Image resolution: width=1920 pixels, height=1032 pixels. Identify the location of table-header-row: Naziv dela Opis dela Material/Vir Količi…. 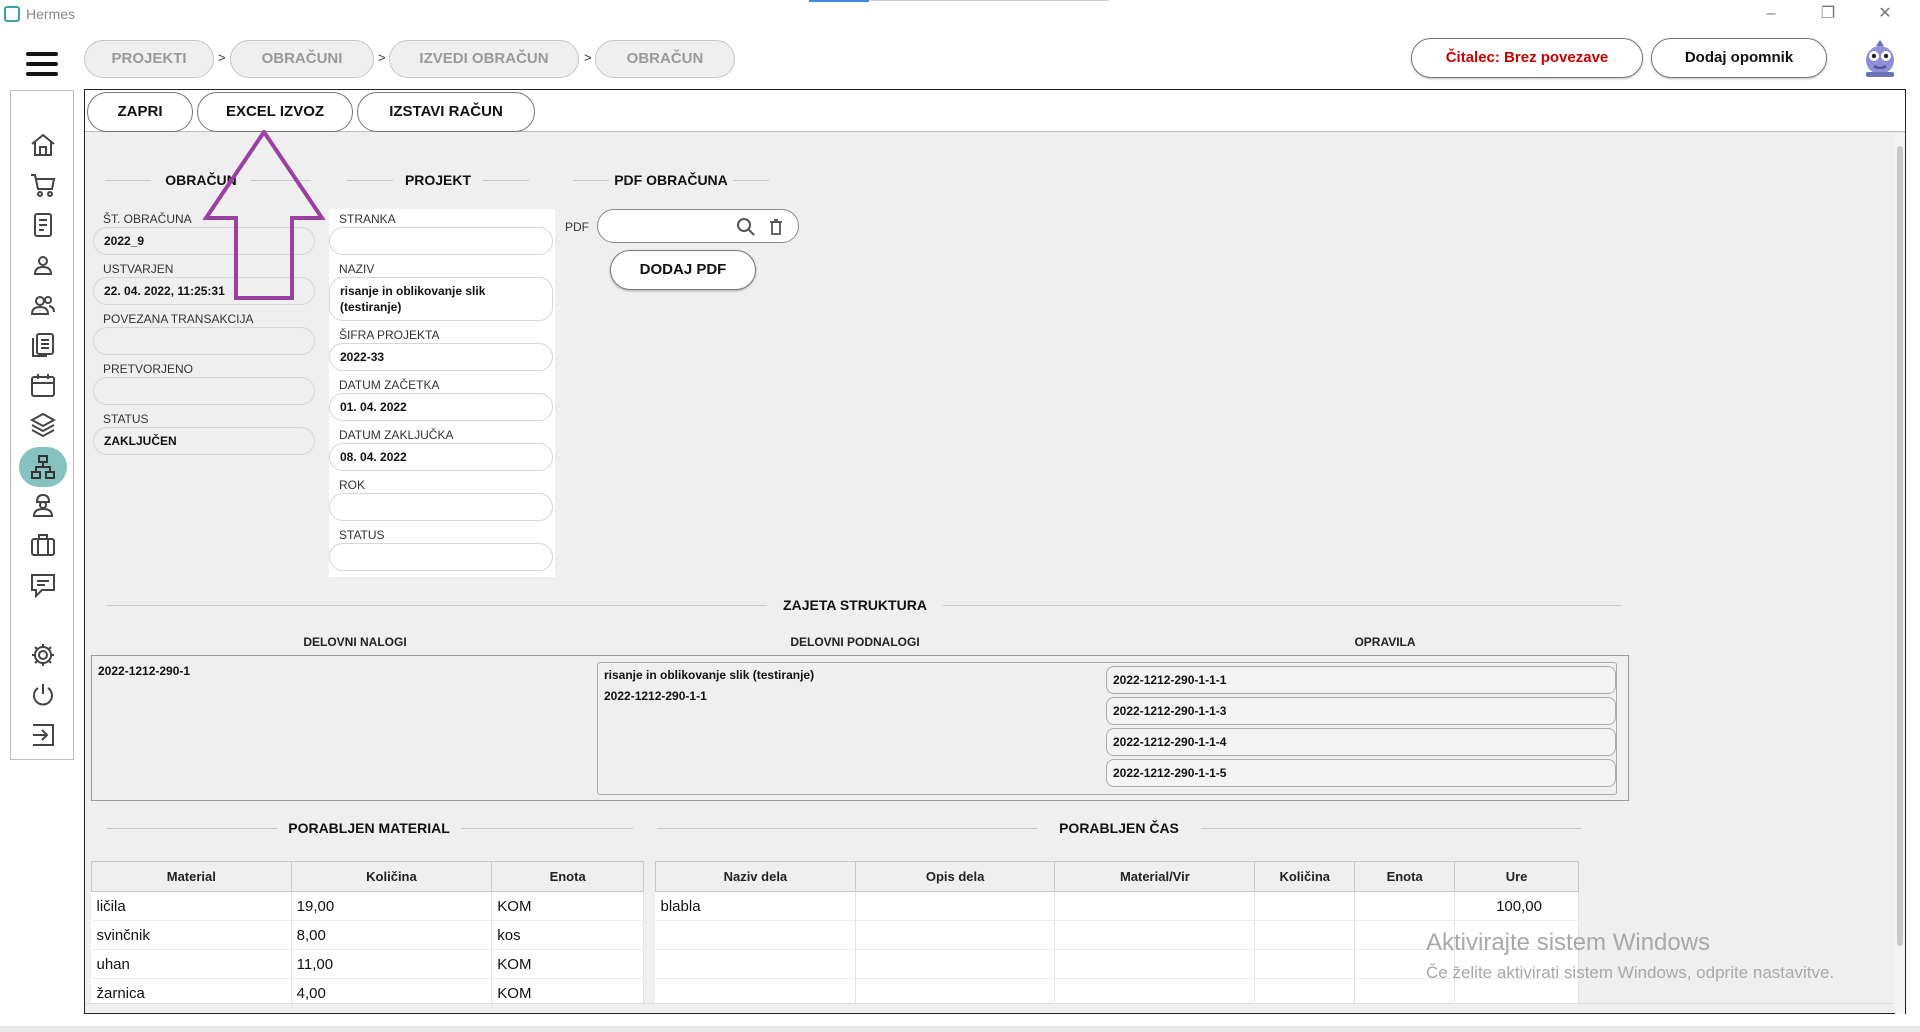
(1117, 876).